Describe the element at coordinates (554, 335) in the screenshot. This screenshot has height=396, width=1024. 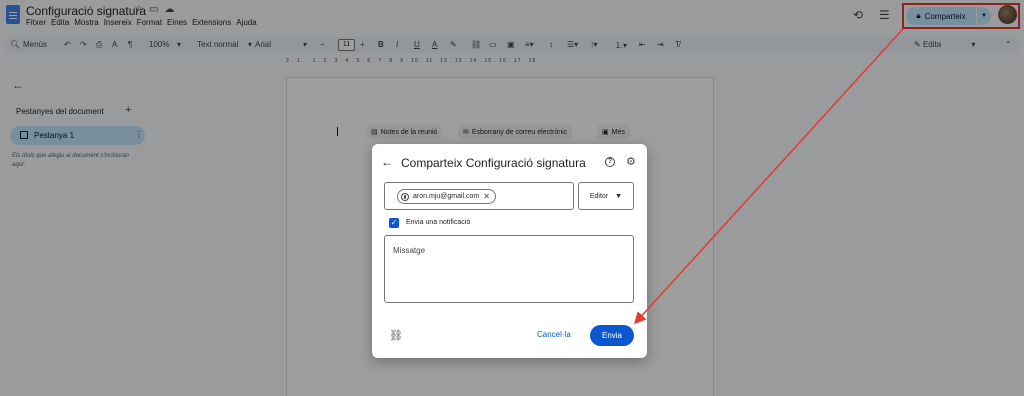
I see `cancel-button: Cancel·la` at that location.